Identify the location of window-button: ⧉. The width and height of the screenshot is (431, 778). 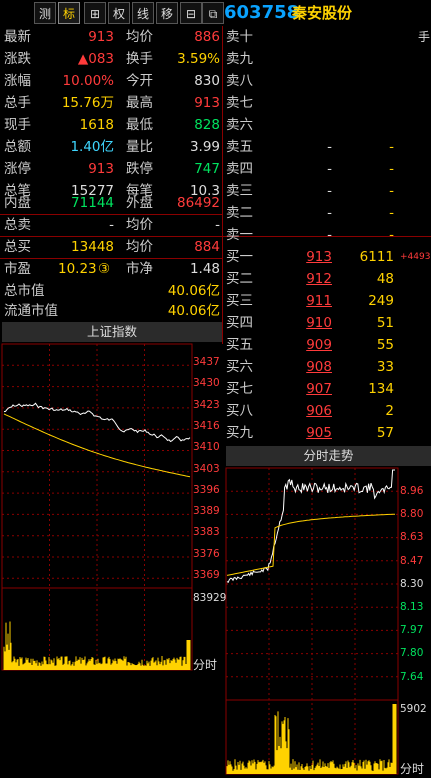
(213, 13).